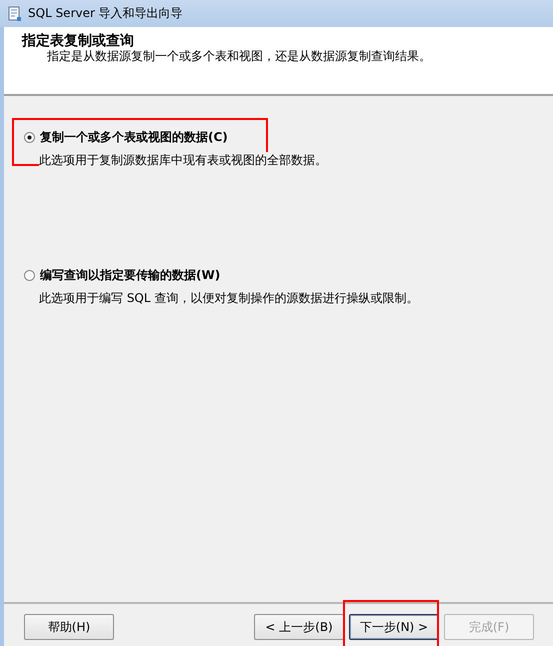 This screenshot has height=646, width=553. What do you see at coordinates (134, 137) in the screenshot?
I see `option-label: 复制一个或多个表或视图的数据(C)` at bounding box center [134, 137].